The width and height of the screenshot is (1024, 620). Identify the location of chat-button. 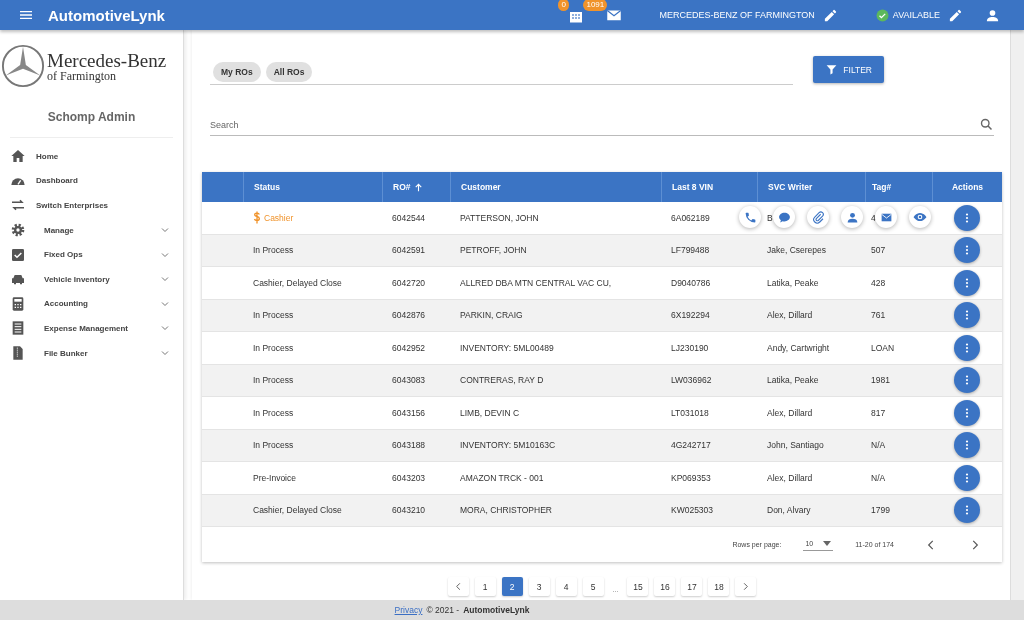
(784, 217).